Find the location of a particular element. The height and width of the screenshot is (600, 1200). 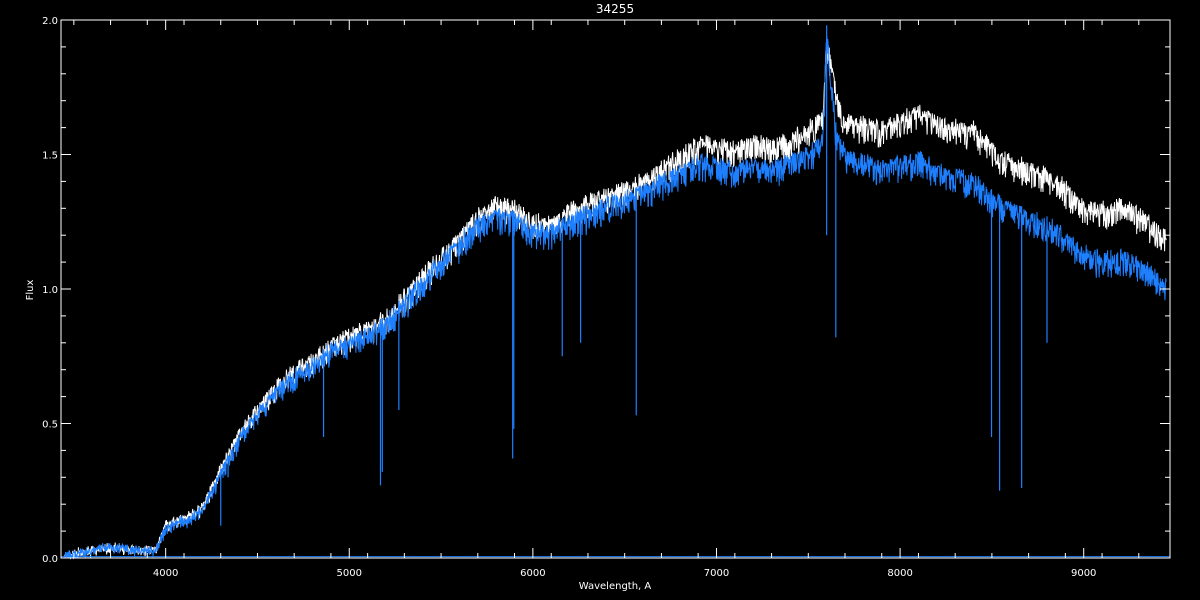

x-axis-label: Wavelength, A is located at coordinates (615, 586).